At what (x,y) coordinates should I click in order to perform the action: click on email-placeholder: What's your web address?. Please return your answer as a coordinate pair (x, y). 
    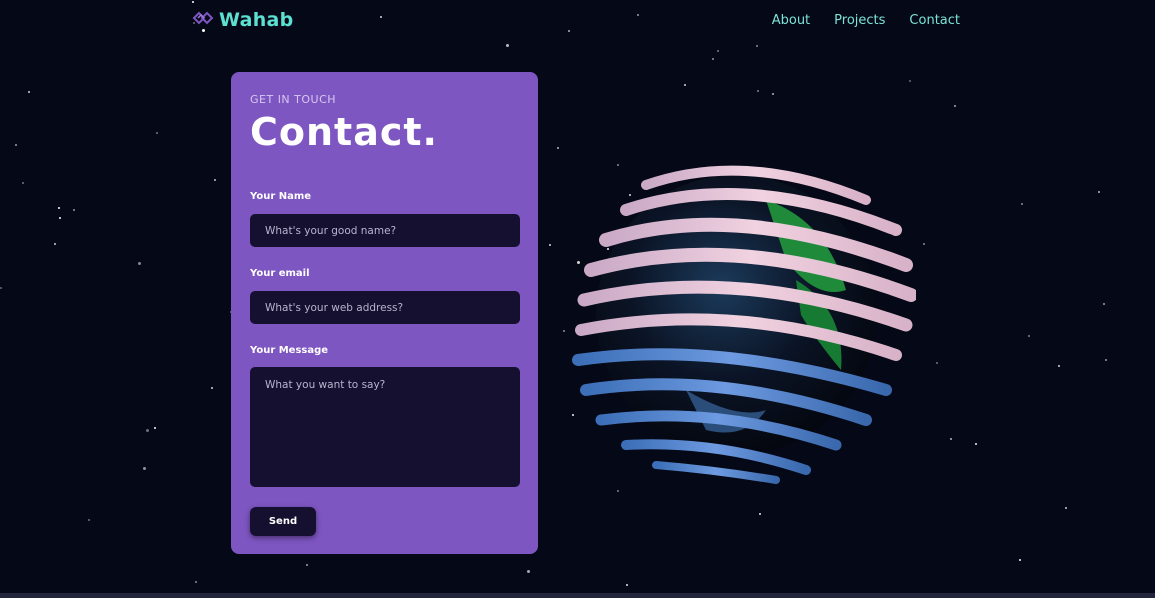
    Looking at the image, I should click on (334, 307).